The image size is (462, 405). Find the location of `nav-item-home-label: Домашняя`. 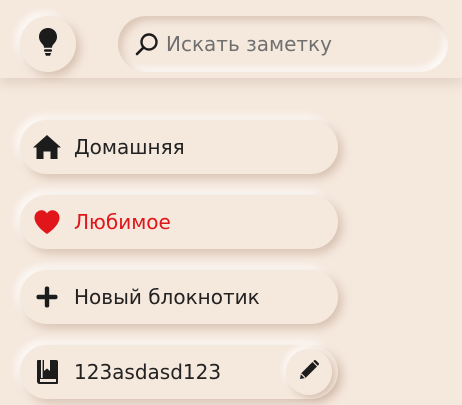

nav-item-home-label: Домашняя is located at coordinates (129, 147).